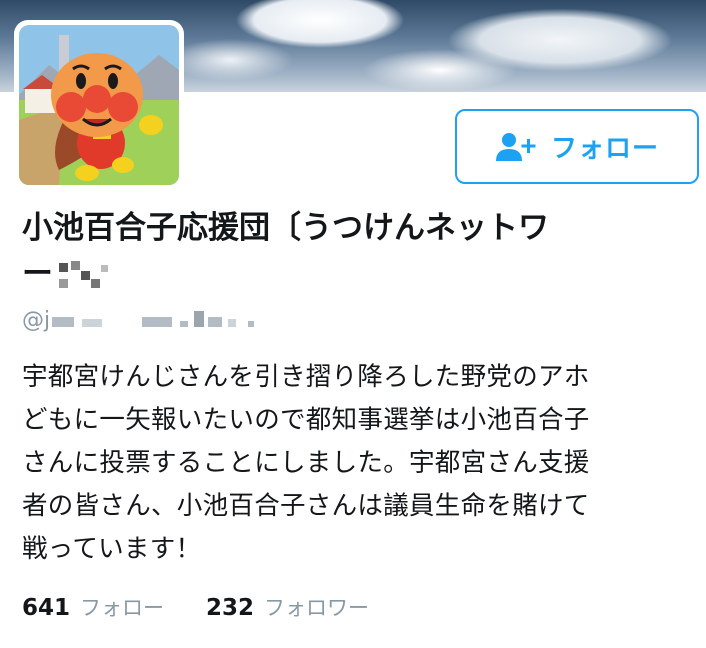 Image resolution: width=706 pixels, height=648 pixels. I want to click on add-user-icon, so click(515, 146).